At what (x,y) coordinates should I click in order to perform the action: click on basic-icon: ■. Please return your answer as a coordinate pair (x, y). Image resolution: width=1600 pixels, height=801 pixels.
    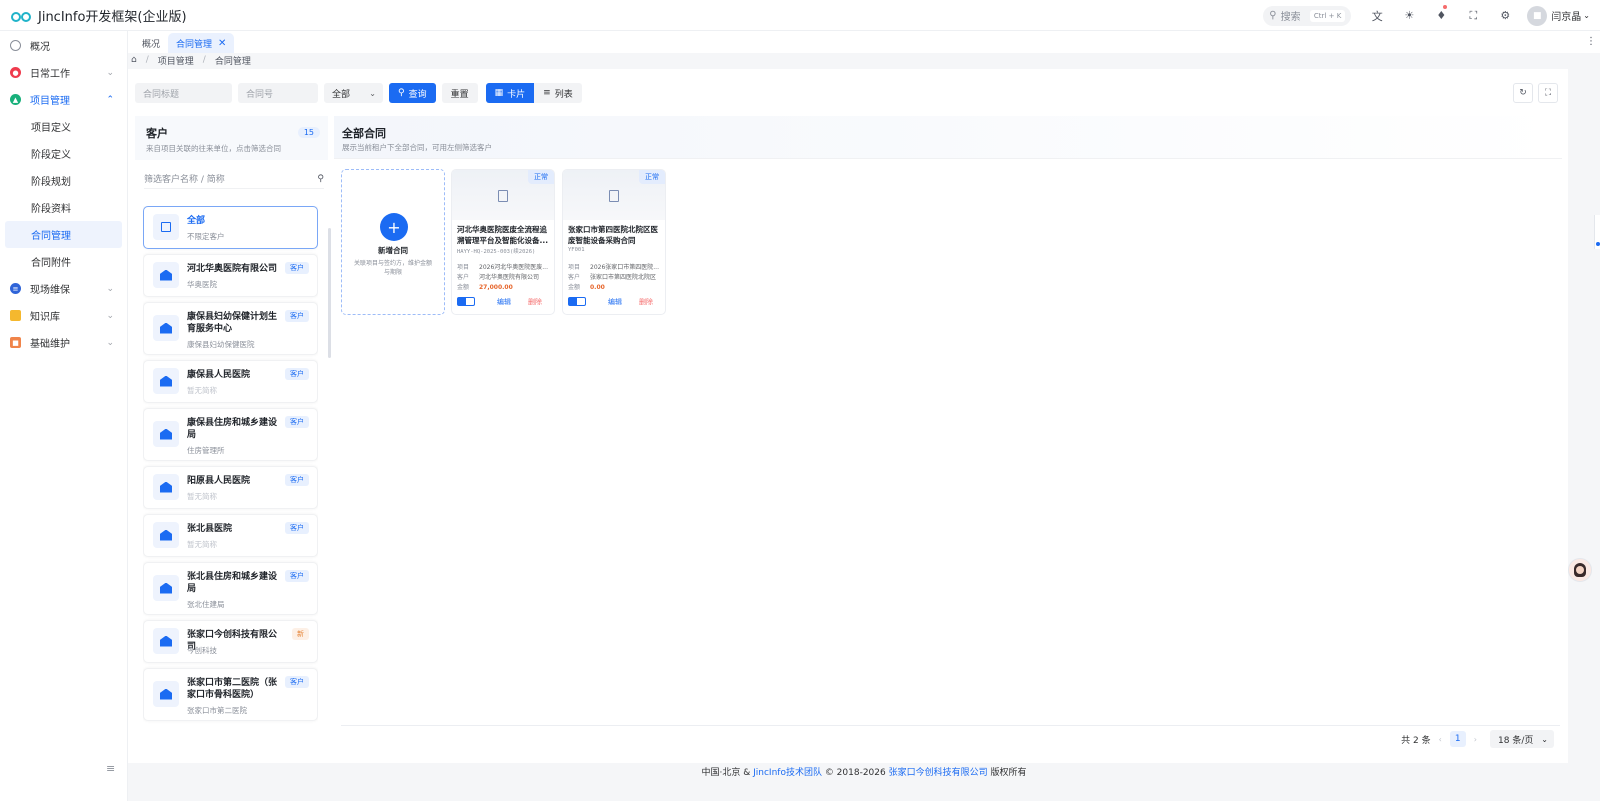
    Looking at the image, I should click on (15, 342).